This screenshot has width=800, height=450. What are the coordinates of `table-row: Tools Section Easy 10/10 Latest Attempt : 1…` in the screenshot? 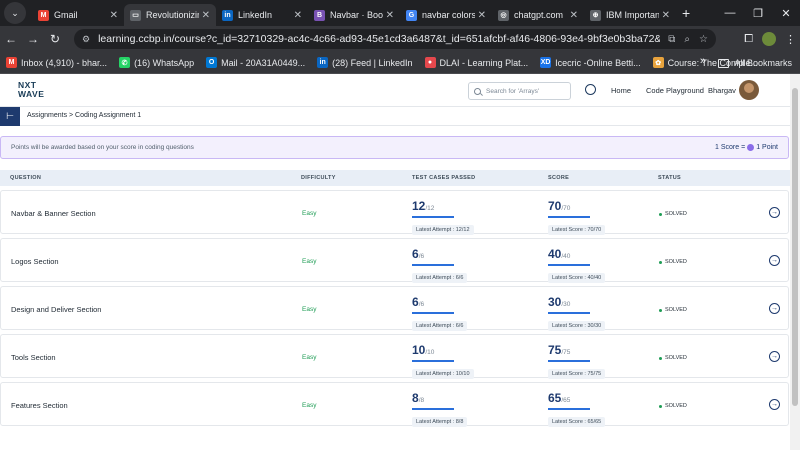 It's located at (394, 356).